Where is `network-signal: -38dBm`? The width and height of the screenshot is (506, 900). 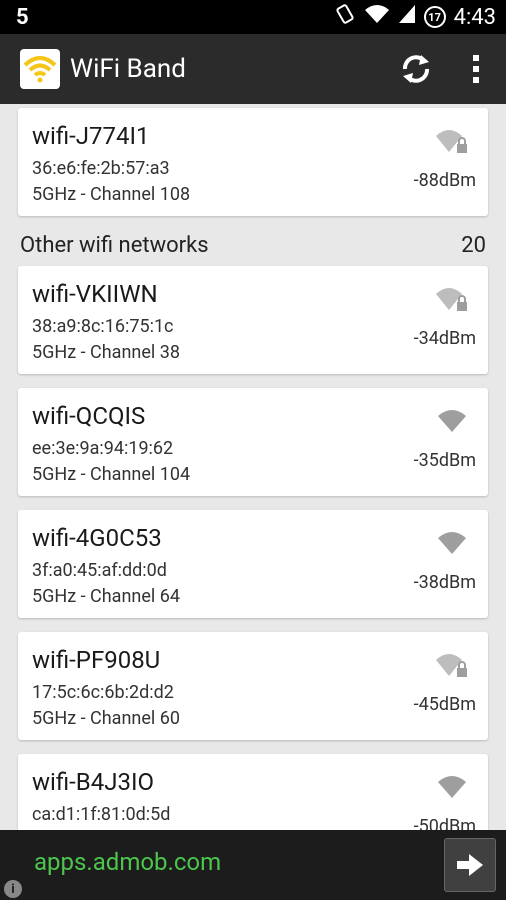 network-signal: -38dBm is located at coordinates (444, 582).